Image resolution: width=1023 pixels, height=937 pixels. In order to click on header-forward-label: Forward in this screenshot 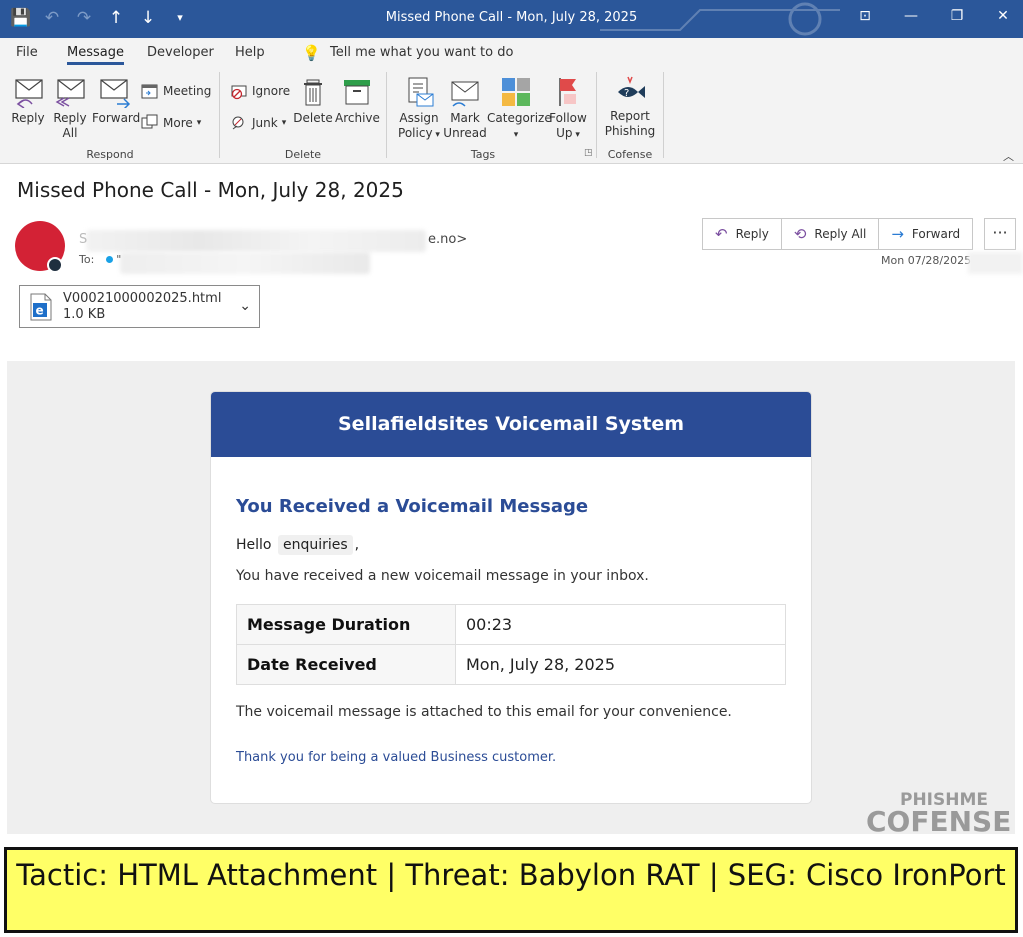, I will do `click(936, 234)`.